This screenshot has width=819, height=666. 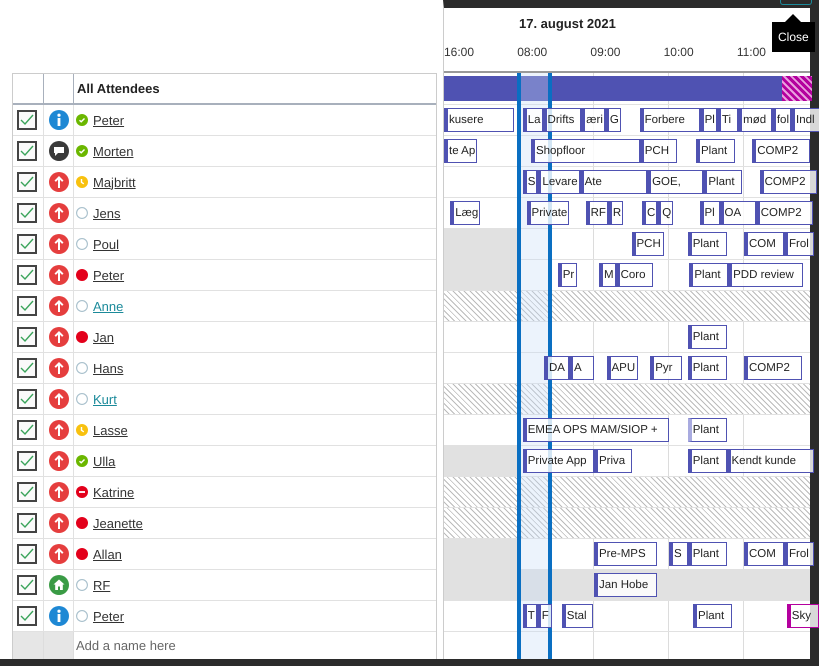 What do you see at coordinates (544, 616) in the screenshot?
I see `calendar-event: F` at bounding box center [544, 616].